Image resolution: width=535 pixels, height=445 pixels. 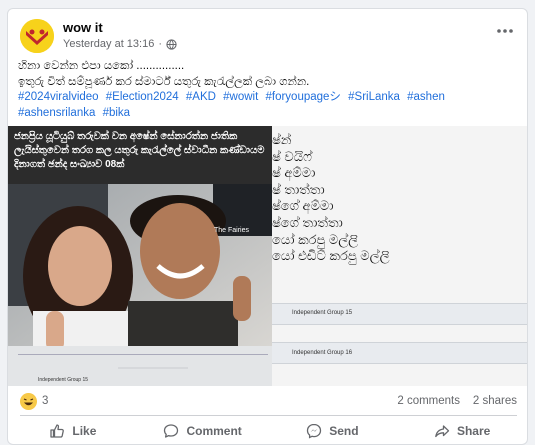 What do you see at coordinates (302, 97) in the screenshot?
I see `hashtag-link: #foryoupageシ` at bounding box center [302, 97].